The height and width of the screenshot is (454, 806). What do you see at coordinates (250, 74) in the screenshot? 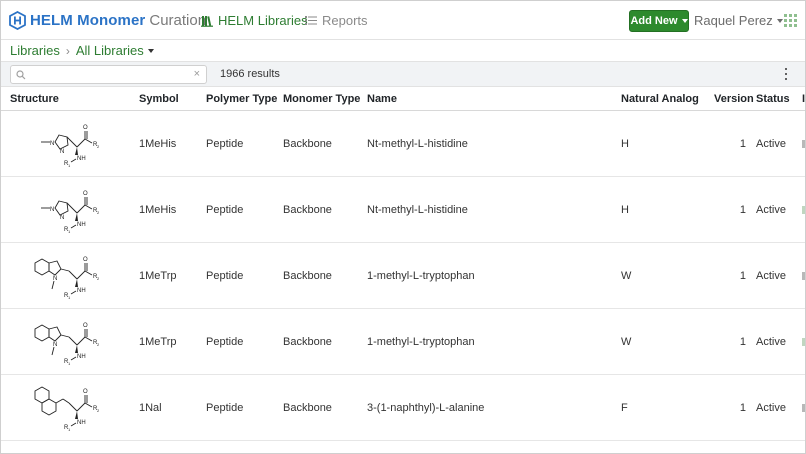
I see `results-count: 1966 results` at bounding box center [250, 74].